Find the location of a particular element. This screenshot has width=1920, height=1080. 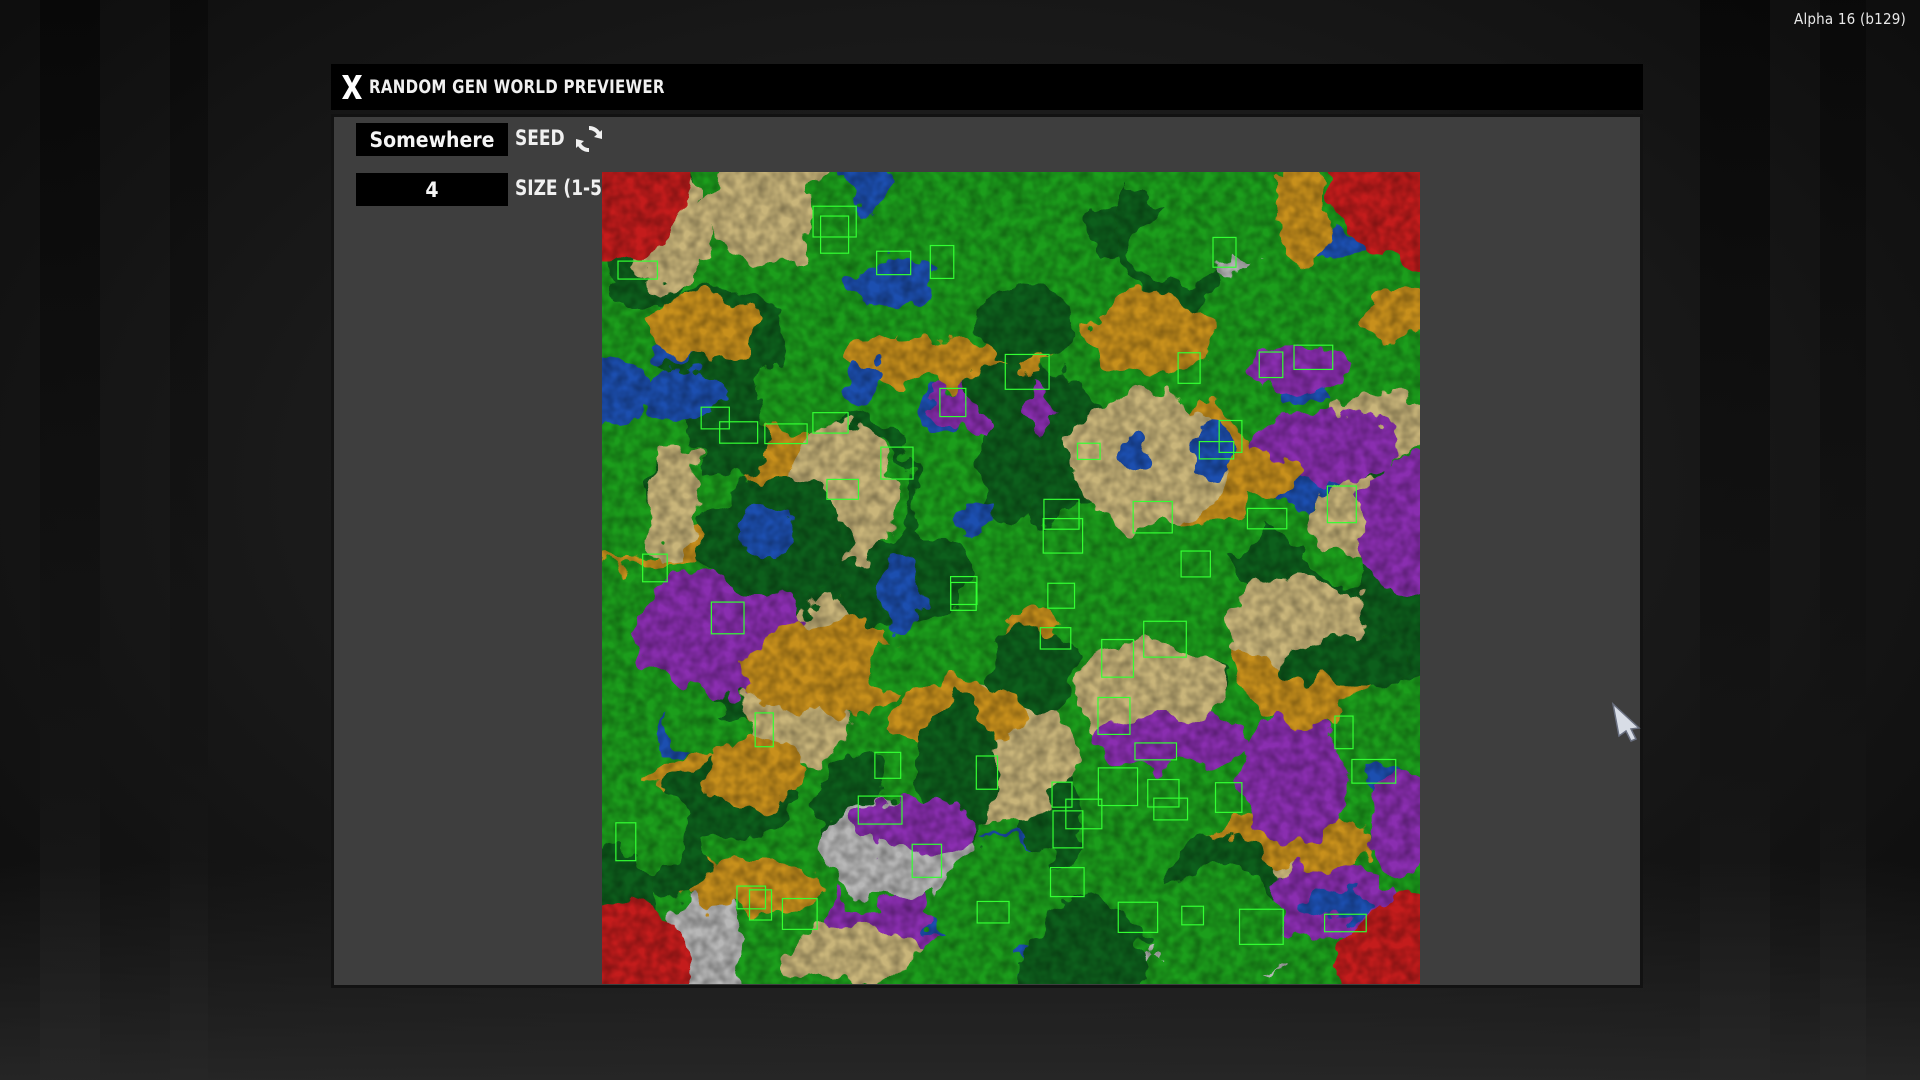

size-input: 4 is located at coordinates (432, 189).